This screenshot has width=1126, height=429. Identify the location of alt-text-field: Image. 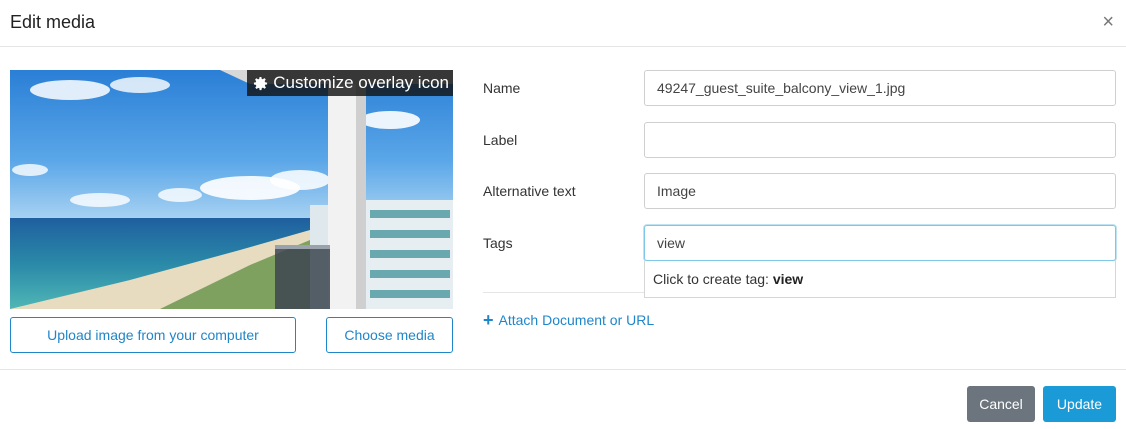
(880, 191).